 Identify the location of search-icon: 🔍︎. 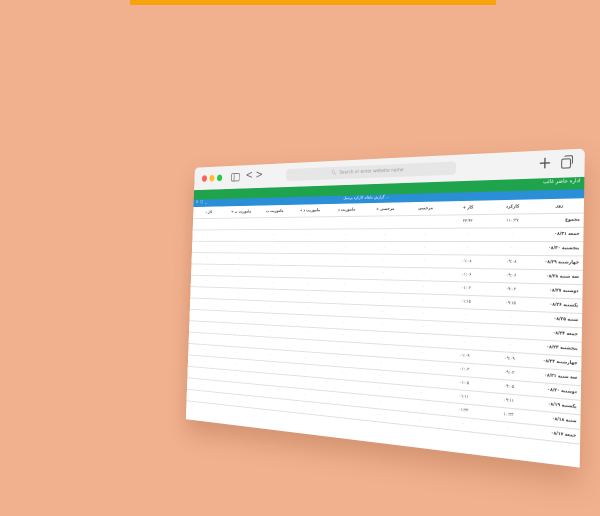
(333, 172).